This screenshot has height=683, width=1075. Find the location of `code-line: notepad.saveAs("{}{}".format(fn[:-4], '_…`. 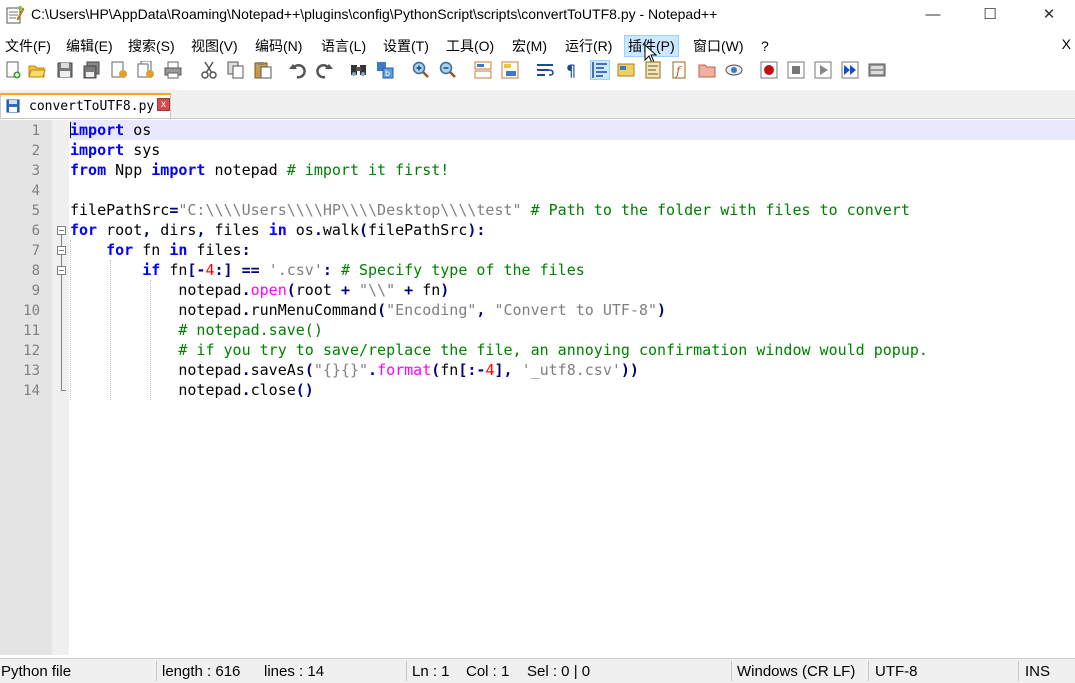

code-line: notepad.saveAs("{}{}".format(fn[:-4], '_… is located at coordinates (354, 370).